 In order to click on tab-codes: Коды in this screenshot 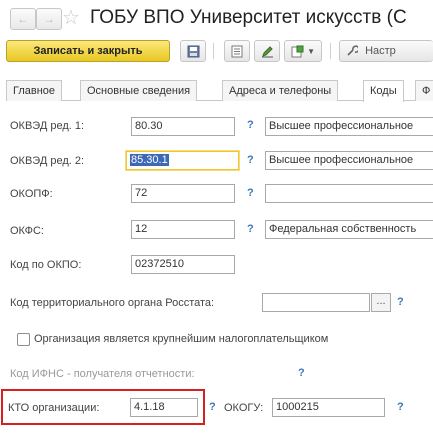, I will do `click(383, 91)`.